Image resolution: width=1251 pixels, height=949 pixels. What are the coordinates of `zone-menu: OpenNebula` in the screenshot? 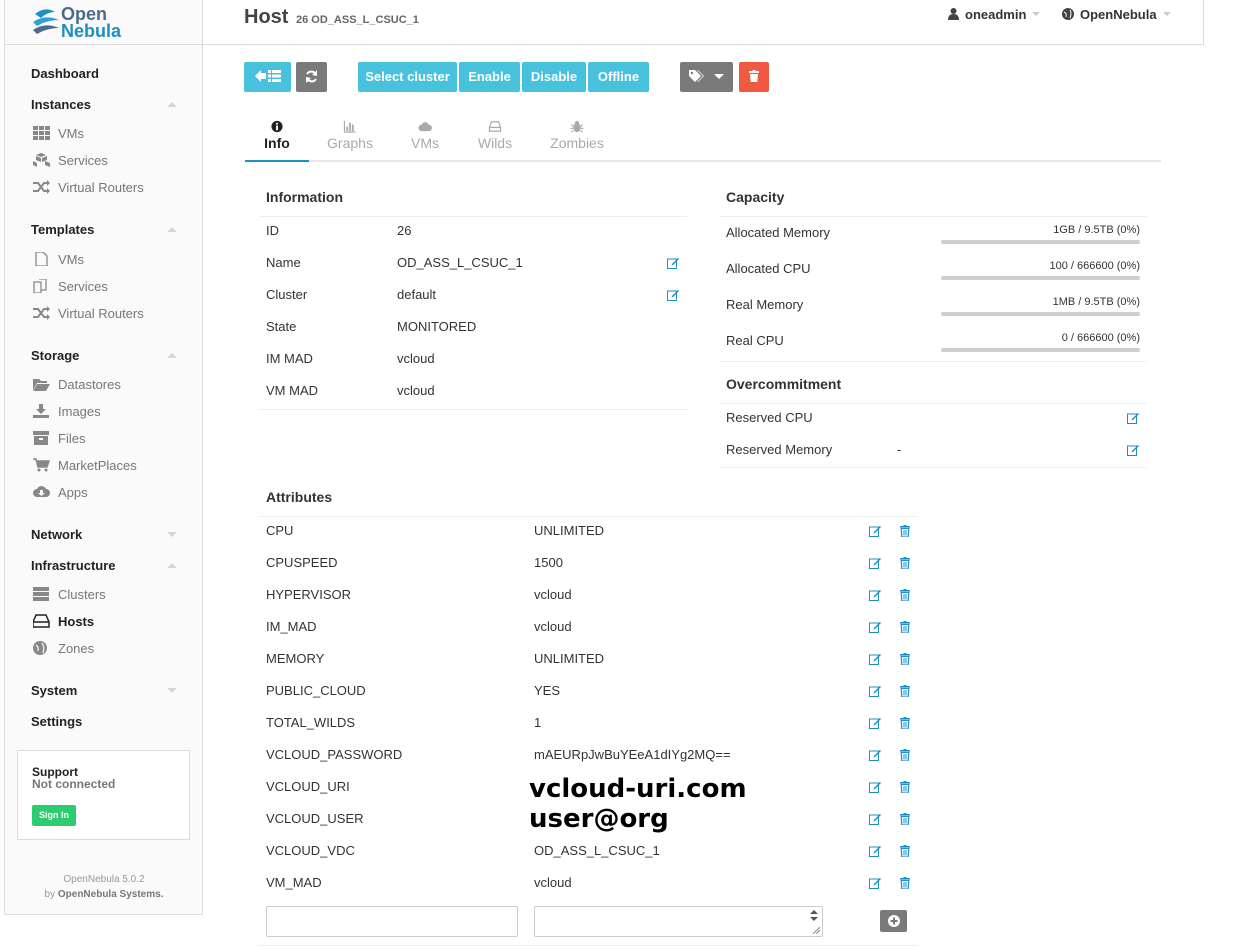 It's located at (1116, 14).